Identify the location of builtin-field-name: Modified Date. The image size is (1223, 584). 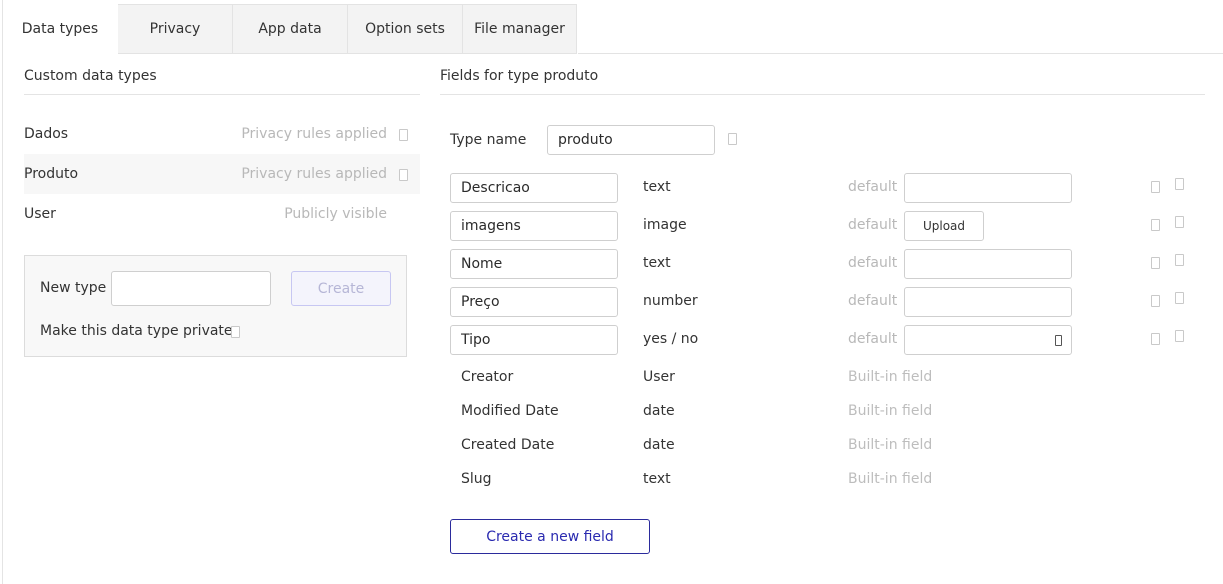
(510, 411).